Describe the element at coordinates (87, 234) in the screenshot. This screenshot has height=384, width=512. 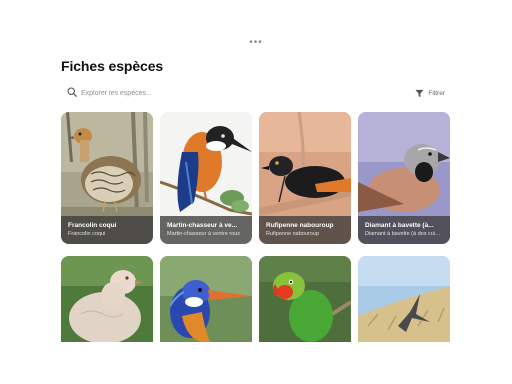
I see `species-subtitle: Francolin coqui` at that location.